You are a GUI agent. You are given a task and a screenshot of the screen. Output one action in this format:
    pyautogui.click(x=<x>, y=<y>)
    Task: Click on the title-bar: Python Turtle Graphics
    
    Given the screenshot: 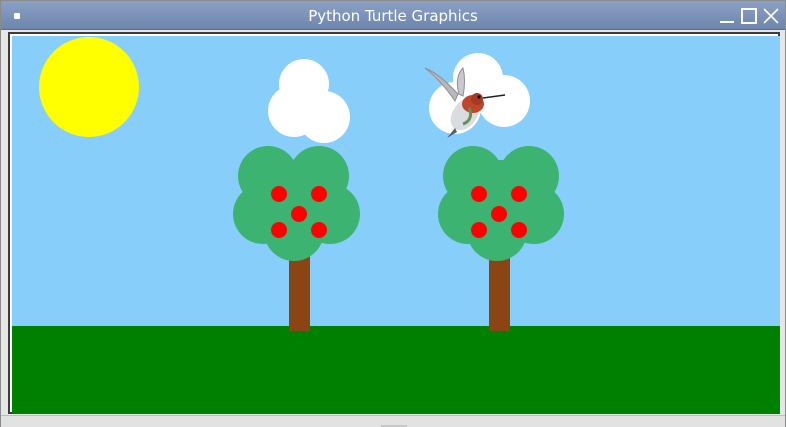 What is the action you would take?
    pyautogui.click(x=393, y=15)
    